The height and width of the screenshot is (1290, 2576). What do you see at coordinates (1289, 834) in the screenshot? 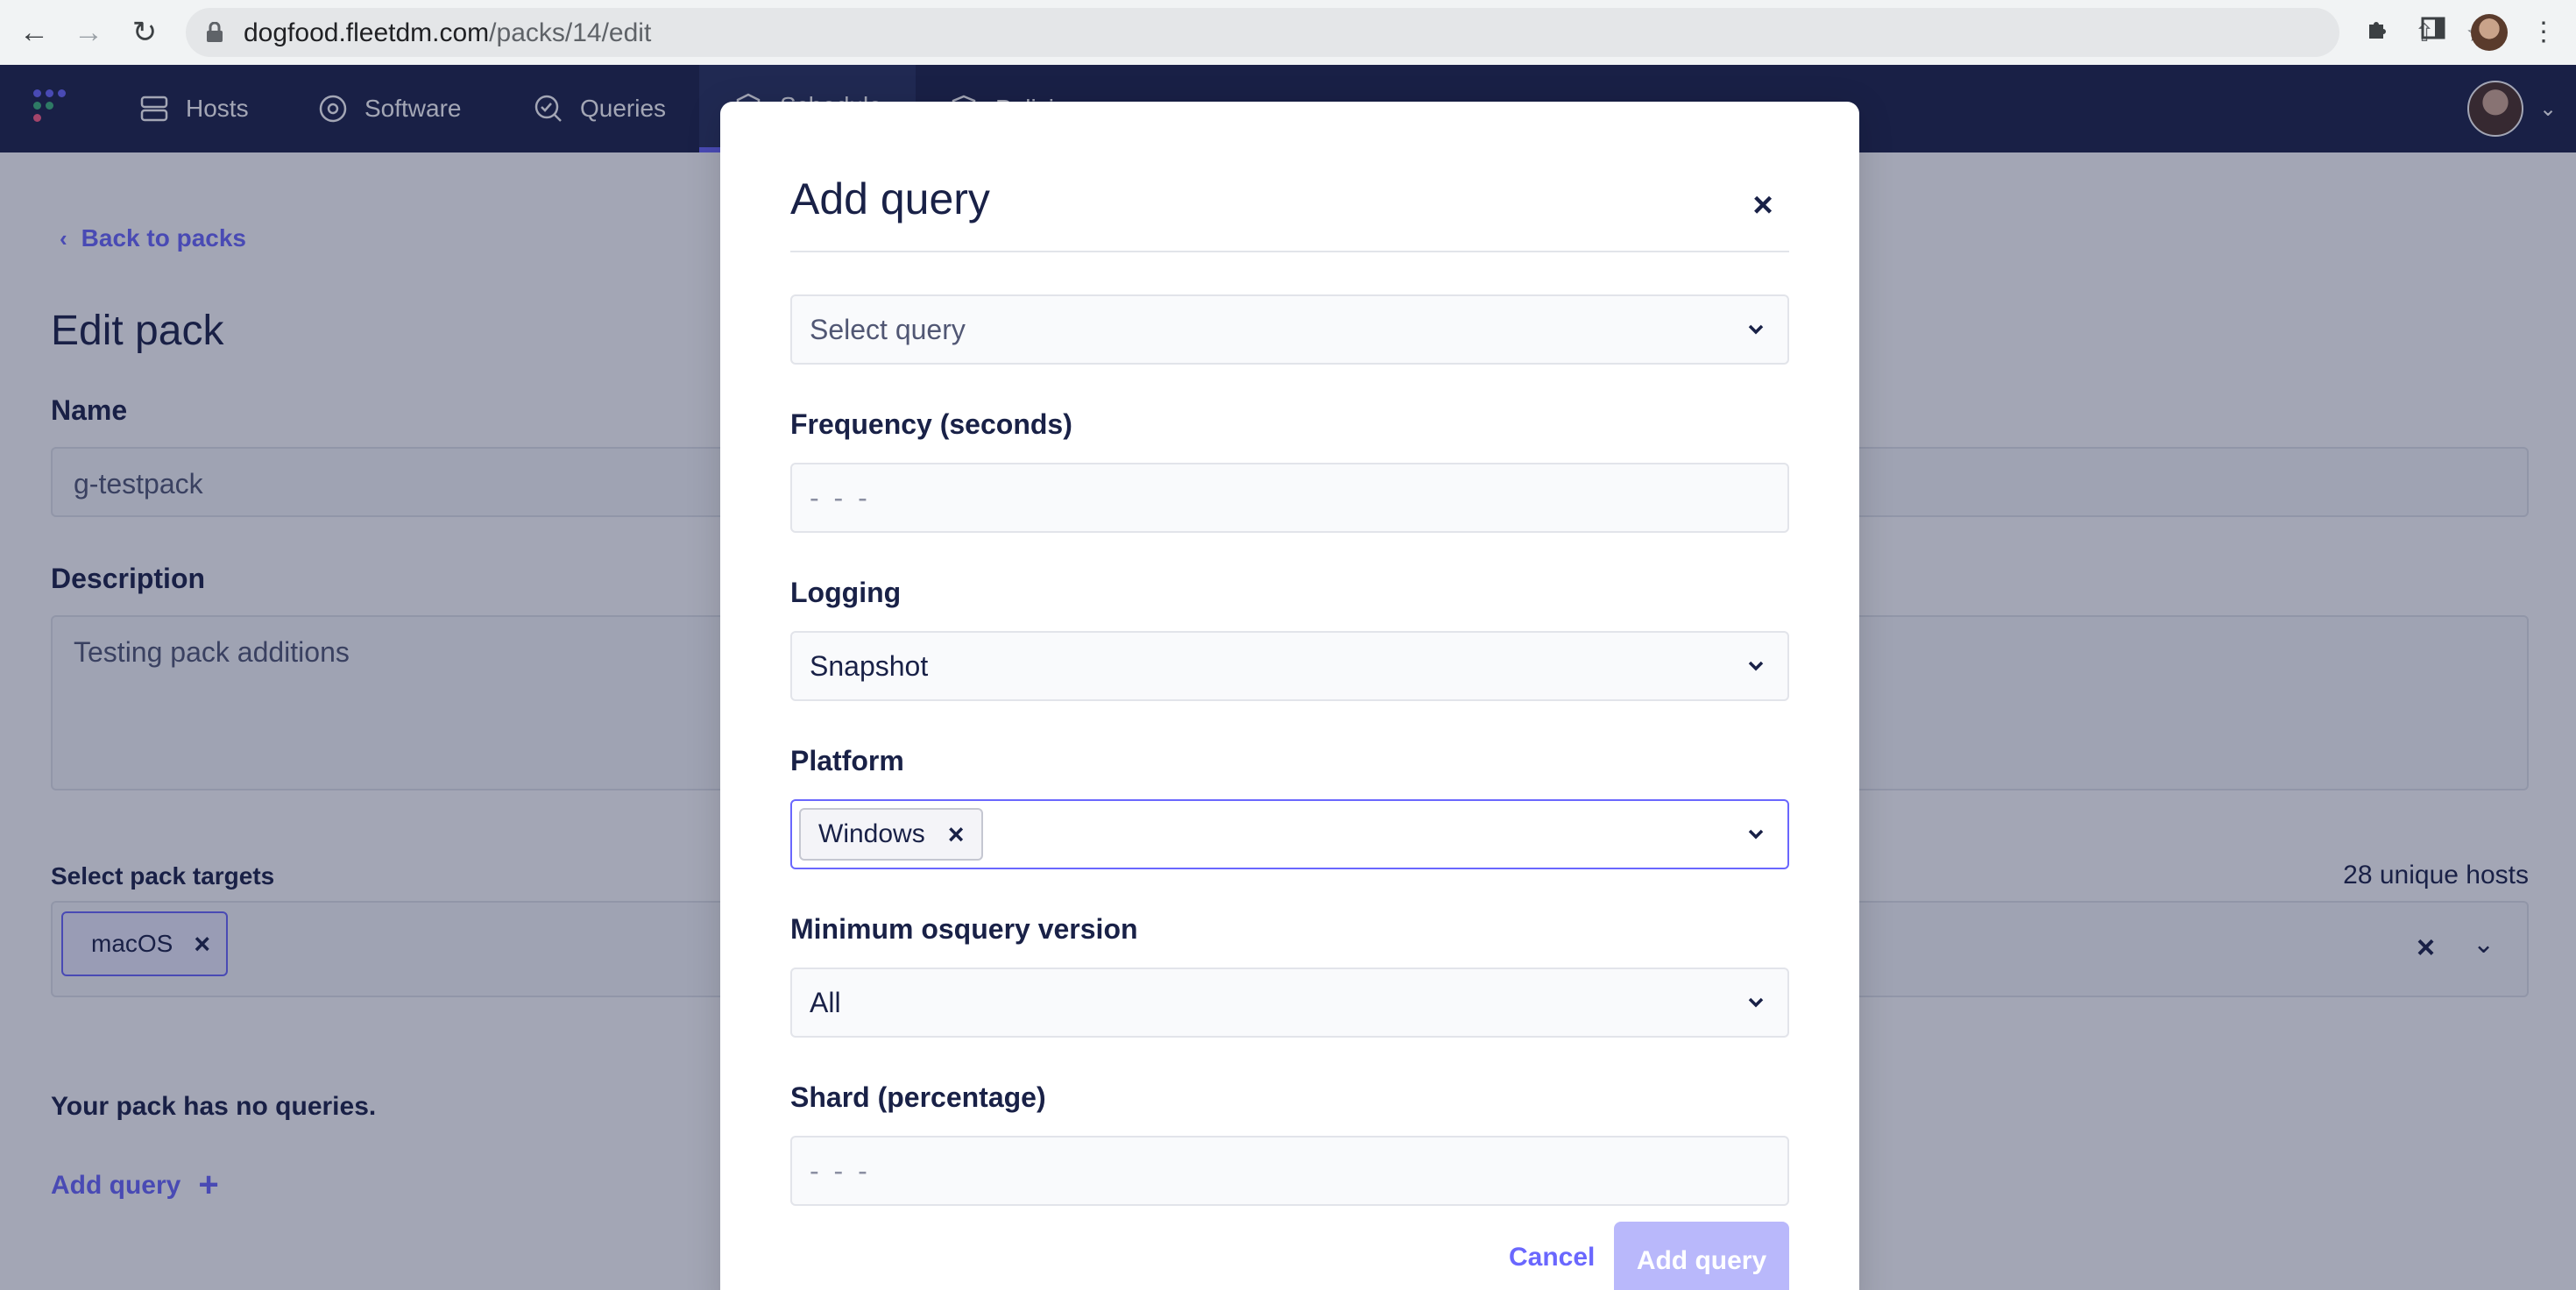
I see `platform-multiselect: Windows ×` at bounding box center [1289, 834].